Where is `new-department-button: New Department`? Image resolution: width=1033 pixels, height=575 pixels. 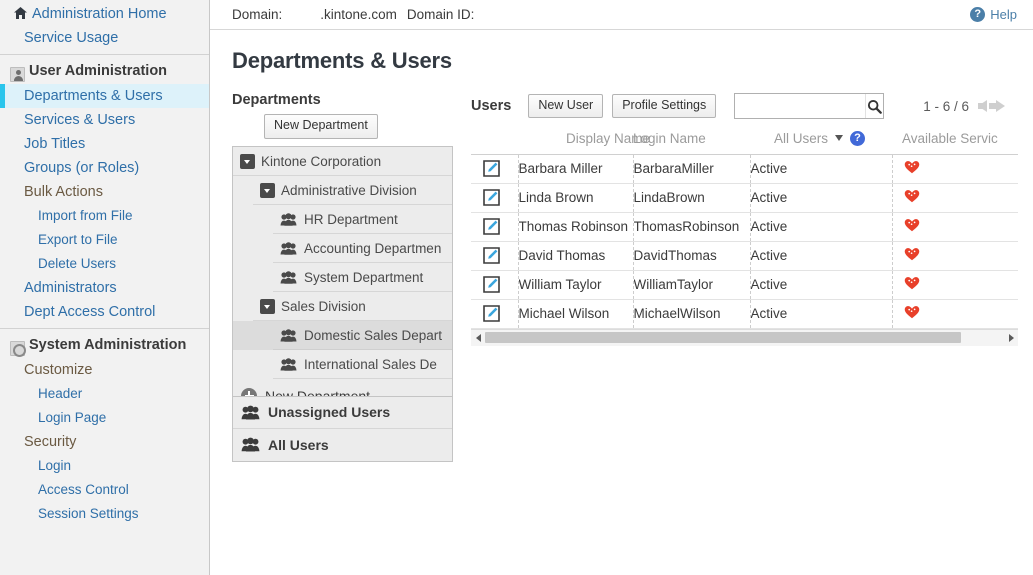
new-department-button: New Department is located at coordinates (321, 126).